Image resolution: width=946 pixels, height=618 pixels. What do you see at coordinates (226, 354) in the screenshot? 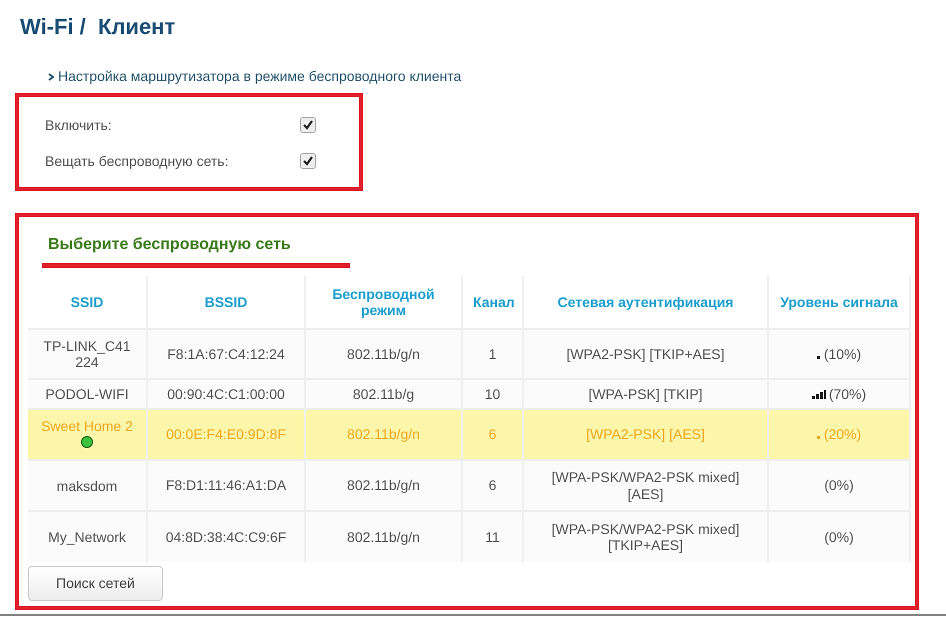
I see `table-cell: F8:1A:67:C4:12:24` at bounding box center [226, 354].